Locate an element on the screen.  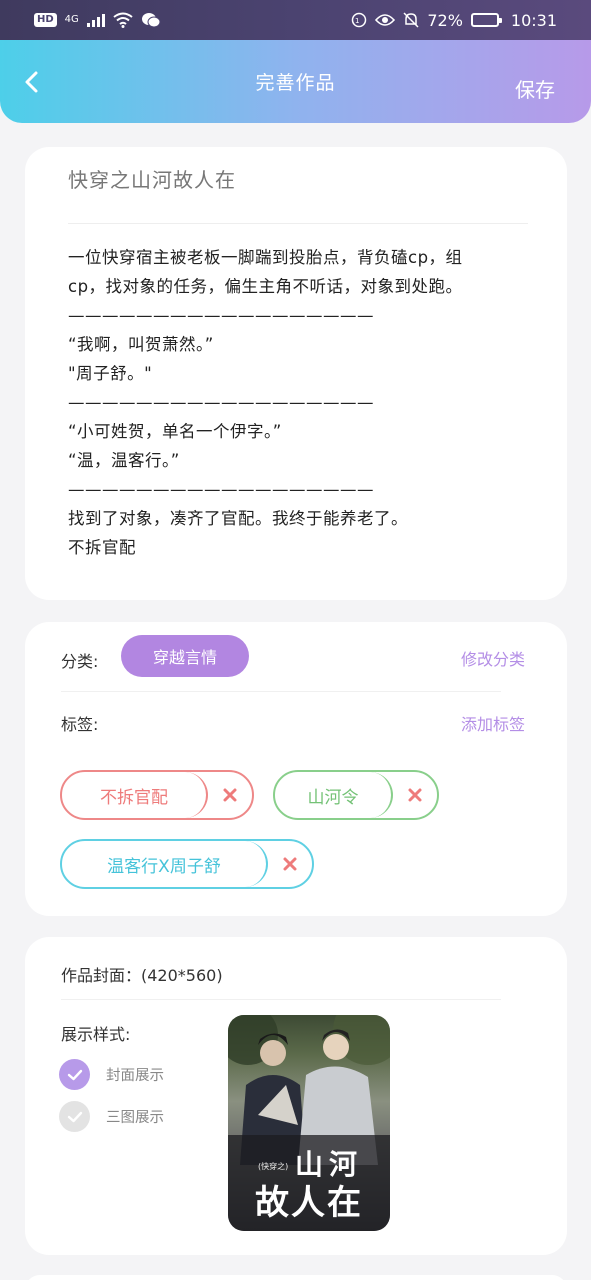
app-header: HD 4G 1 72% 10:31 完善作品 保存 is located at coordinates (295, 61).